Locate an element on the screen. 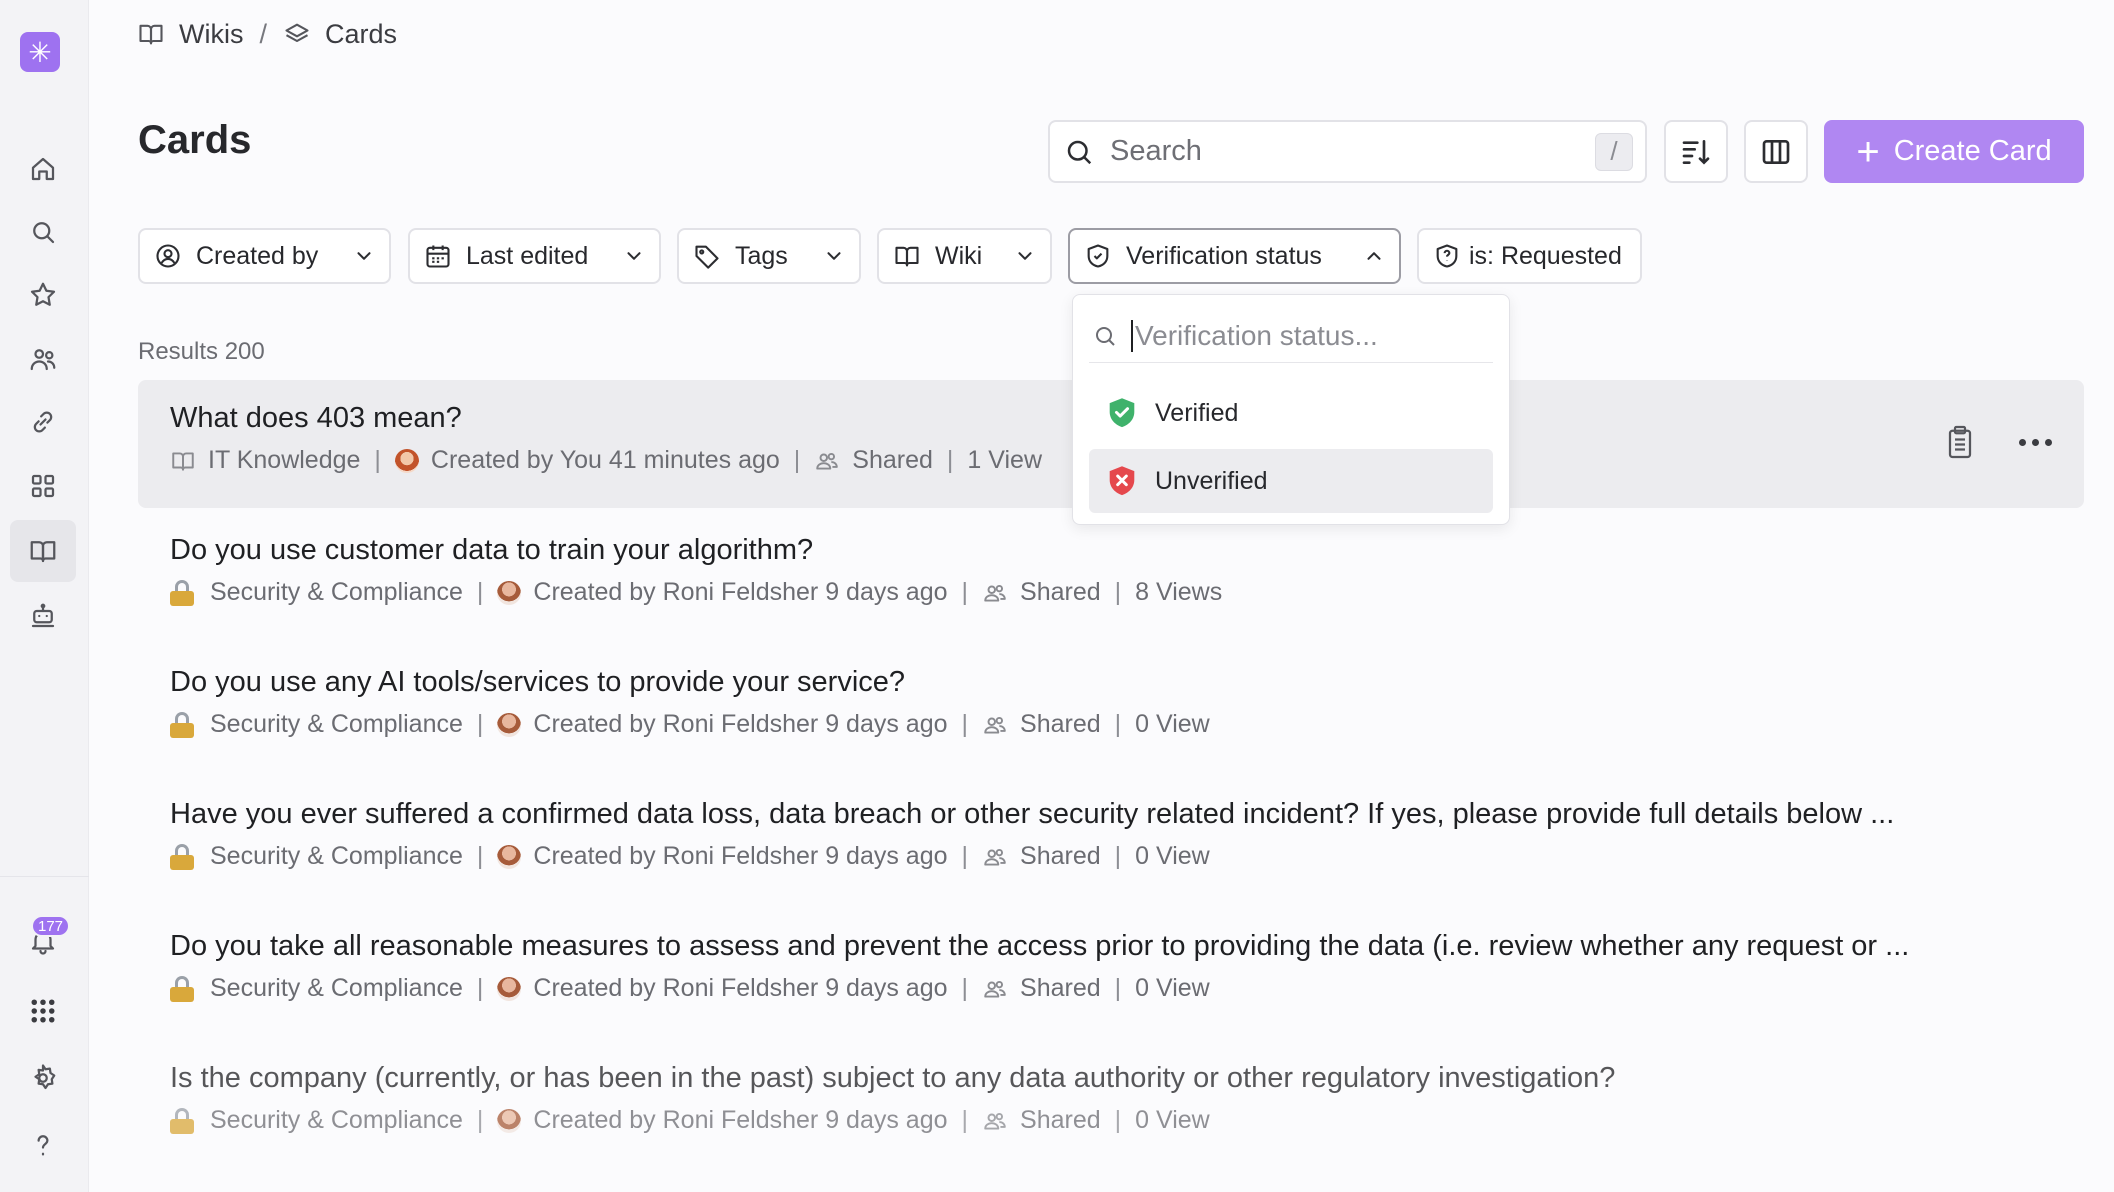 The image size is (2114, 1192). filter-label: Tags is located at coordinates (761, 255).